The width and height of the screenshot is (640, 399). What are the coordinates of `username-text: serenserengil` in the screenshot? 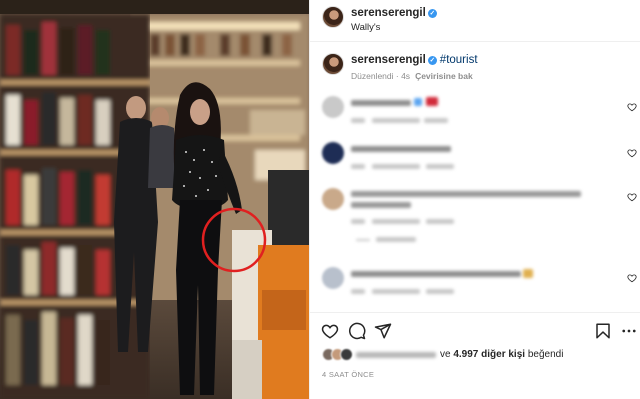 It's located at (388, 13).